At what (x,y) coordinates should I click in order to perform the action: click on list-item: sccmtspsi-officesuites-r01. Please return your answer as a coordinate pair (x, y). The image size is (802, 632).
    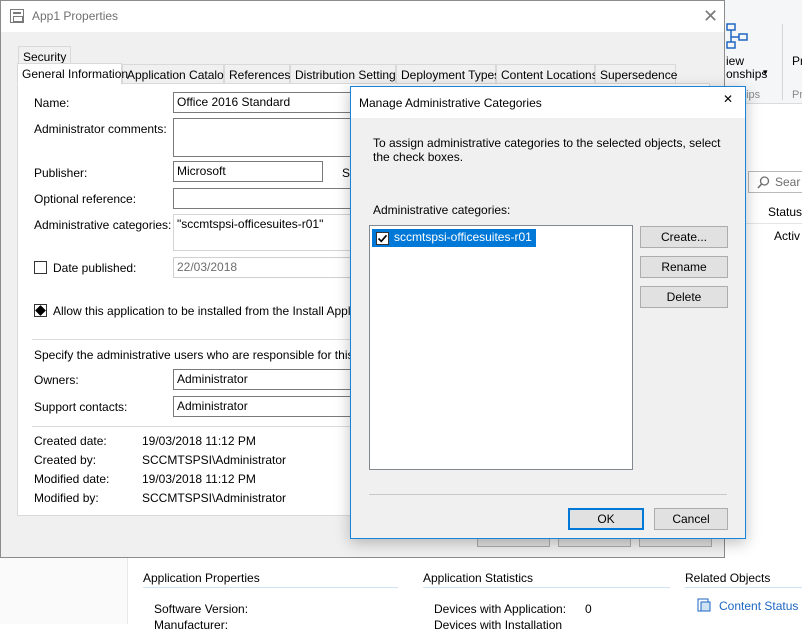
    Looking at the image, I should click on (454, 238).